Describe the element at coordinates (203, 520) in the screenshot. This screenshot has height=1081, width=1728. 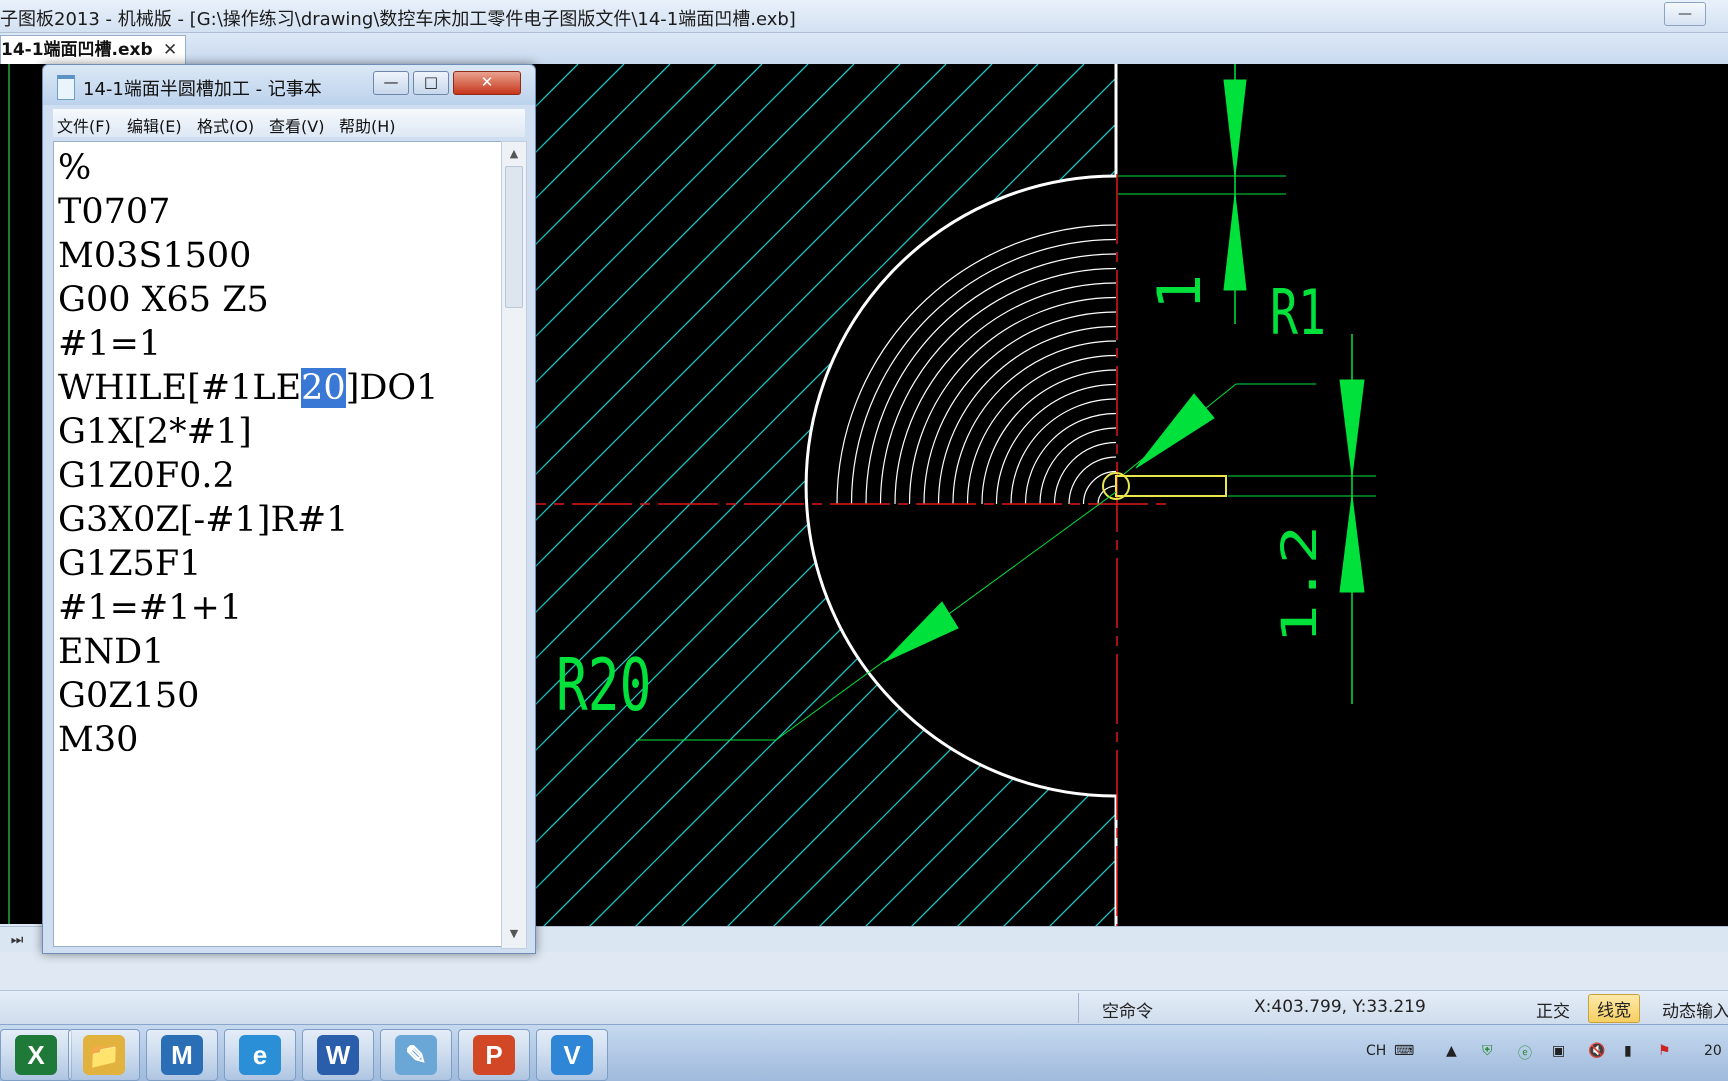
I see `code-line: G3X0Z[-#1]R#1` at that location.